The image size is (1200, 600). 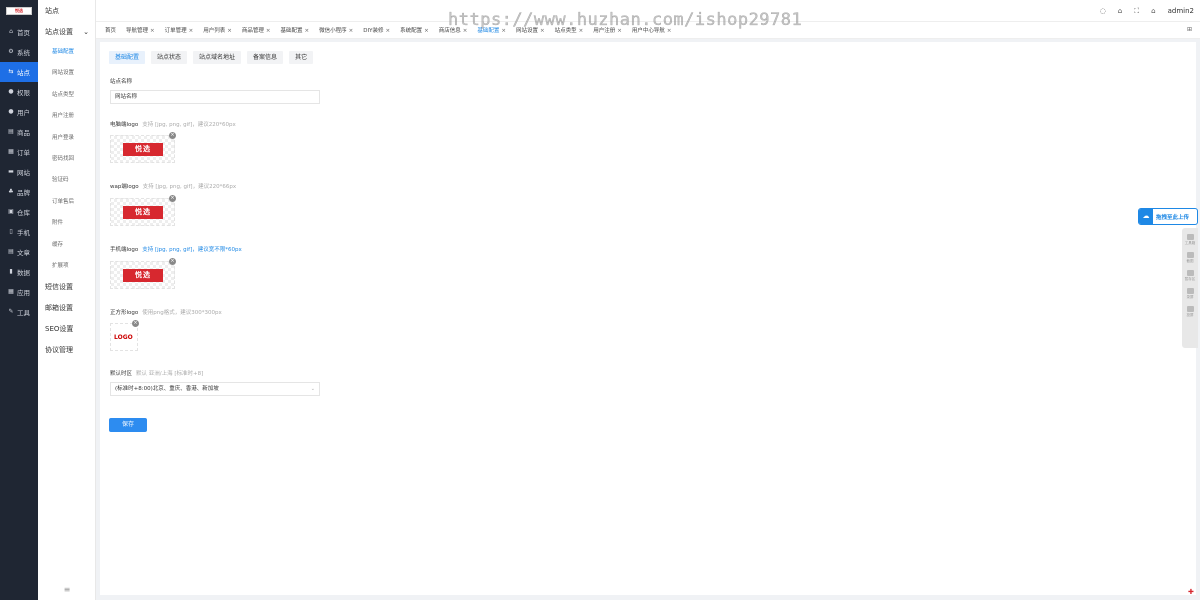 What do you see at coordinates (1103, 11) in the screenshot?
I see `skin-icon: ◌` at bounding box center [1103, 11].